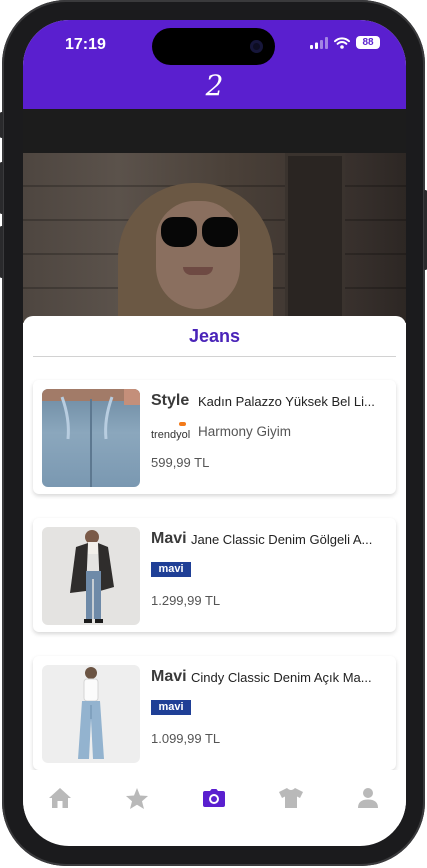  I want to click on sheet-title: Jeans, so click(214, 336).